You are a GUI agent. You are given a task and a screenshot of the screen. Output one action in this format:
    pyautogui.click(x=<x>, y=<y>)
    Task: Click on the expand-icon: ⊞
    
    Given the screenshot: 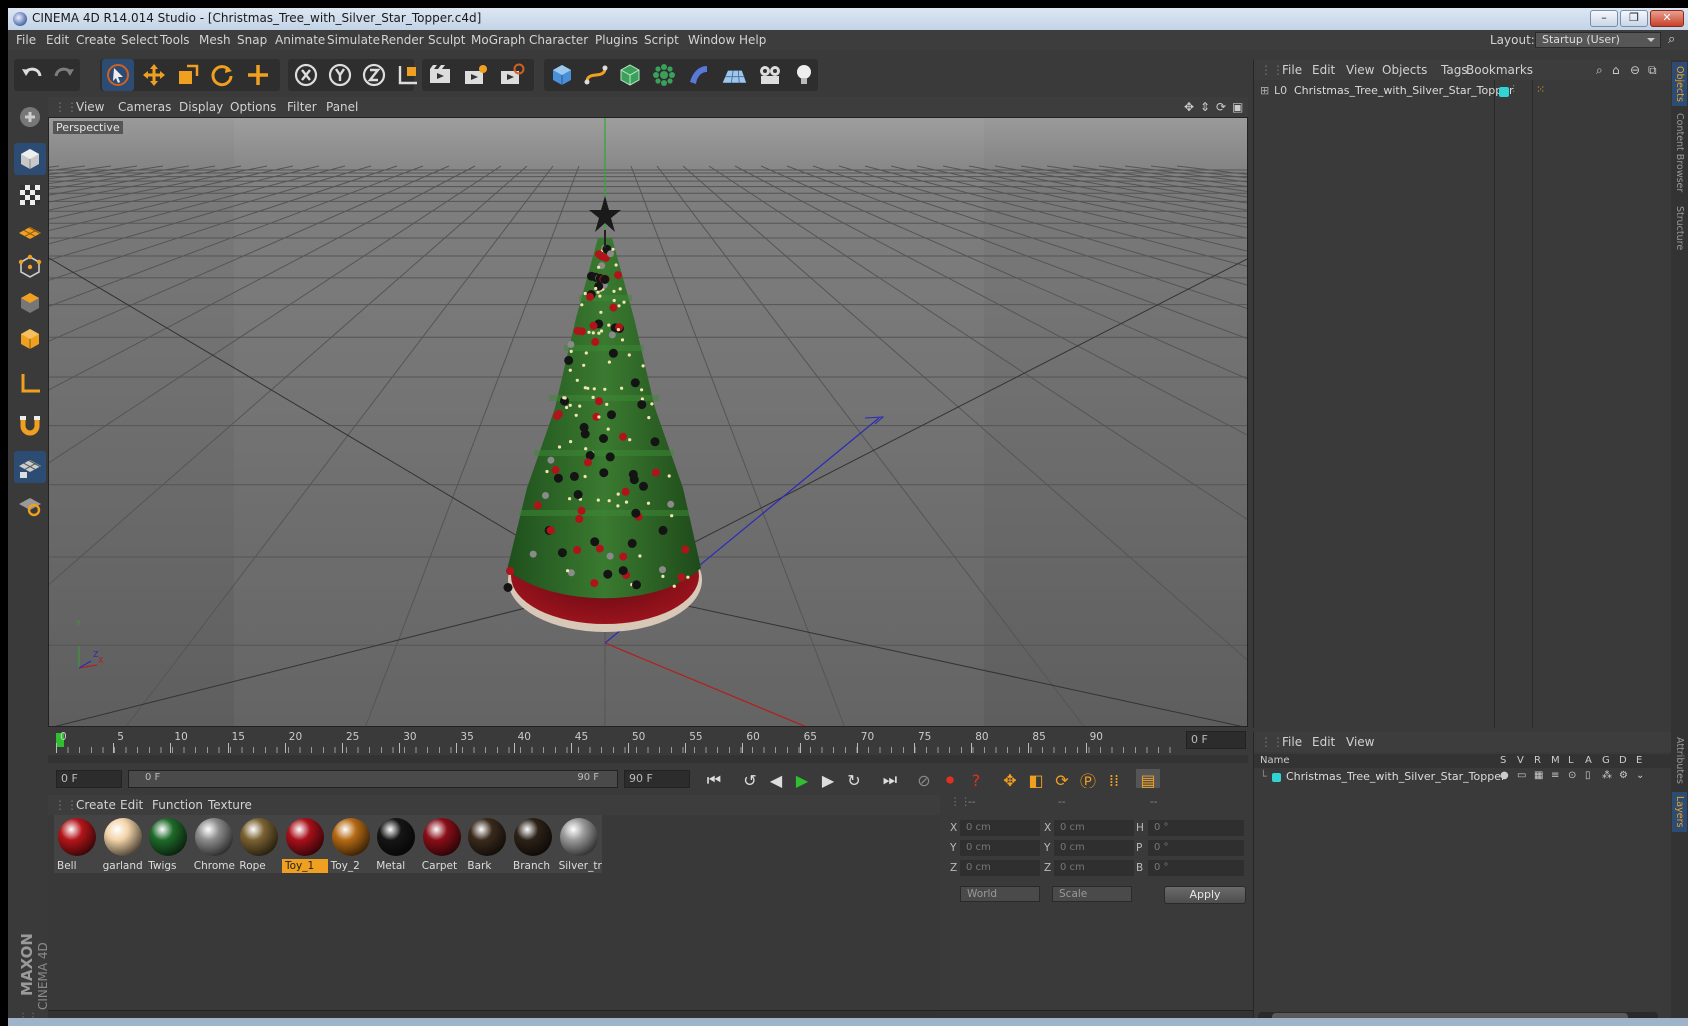 What is the action you would take?
    pyautogui.click(x=1264, y=91)
    